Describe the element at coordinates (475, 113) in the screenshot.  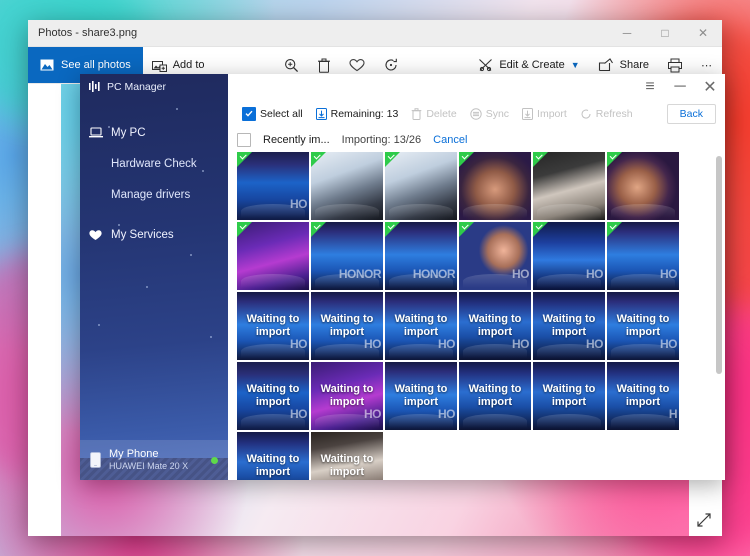
I see `sync-icon` at that location.